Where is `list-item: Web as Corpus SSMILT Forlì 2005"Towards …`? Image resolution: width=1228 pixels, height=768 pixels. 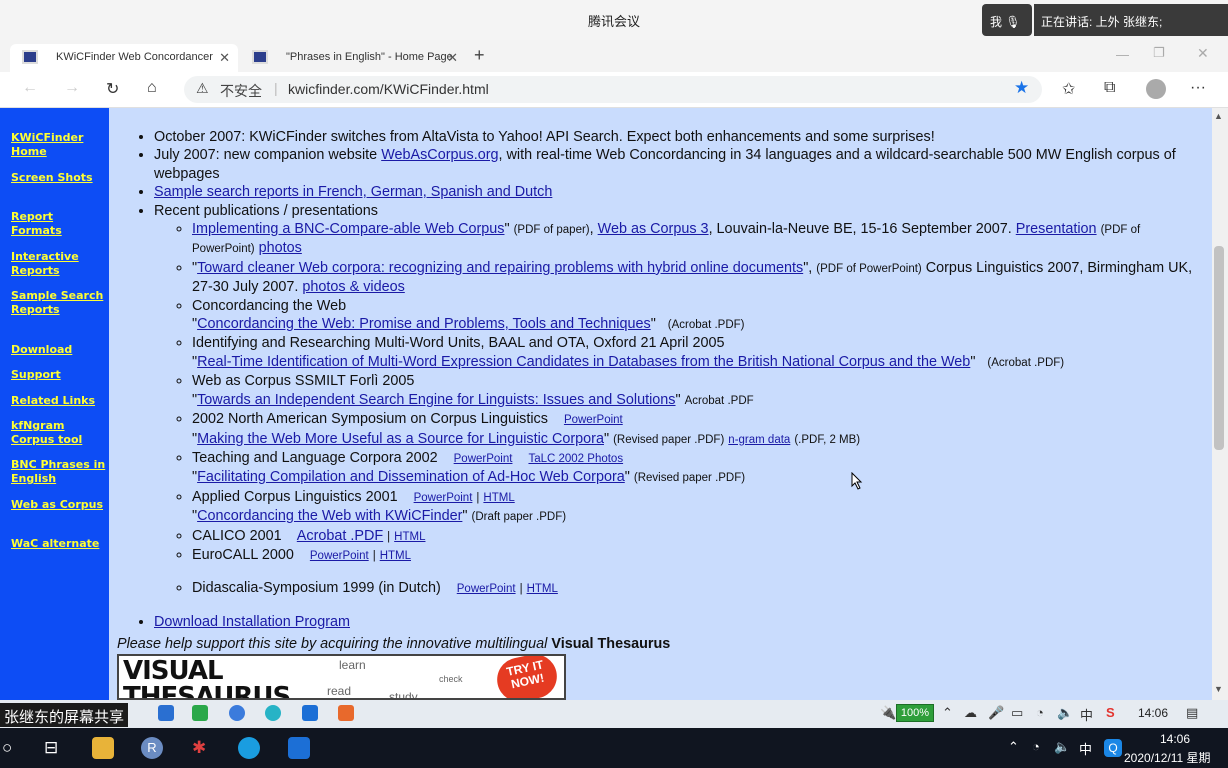 list-item: Web as Corpus SSMILT Forlì 2005"Towards … is located at coordinates (697, 391).